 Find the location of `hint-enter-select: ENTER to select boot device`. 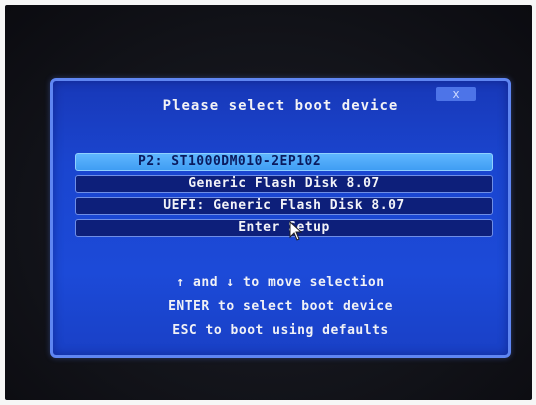

hint-enter-select: ENTER to select boot device is located at coordinates (280, 306).